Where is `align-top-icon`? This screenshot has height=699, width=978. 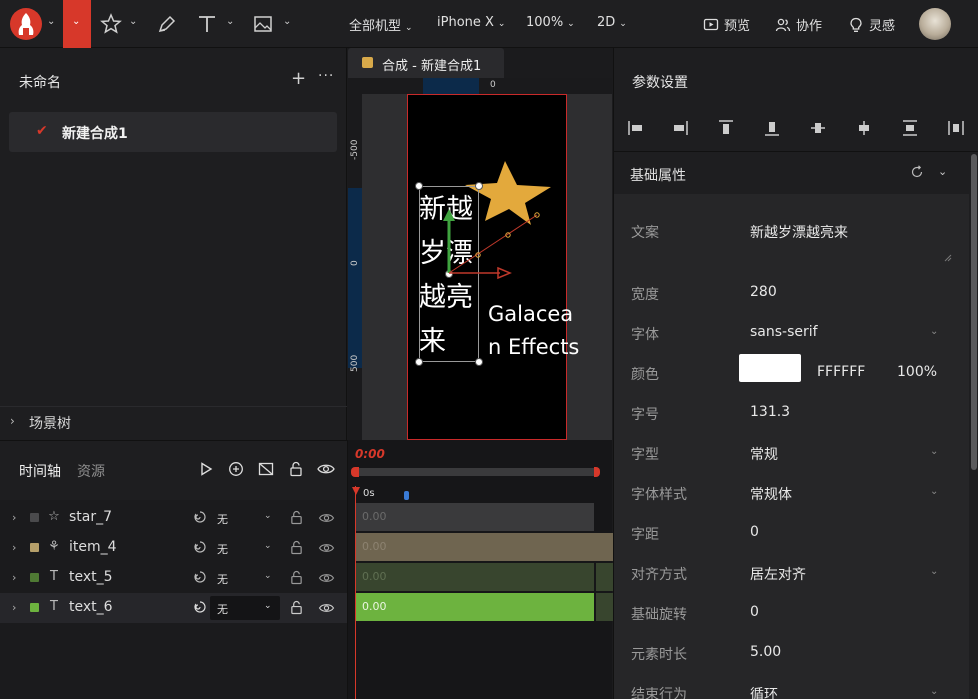
align-top-icon is located at coordinates (726, 128).